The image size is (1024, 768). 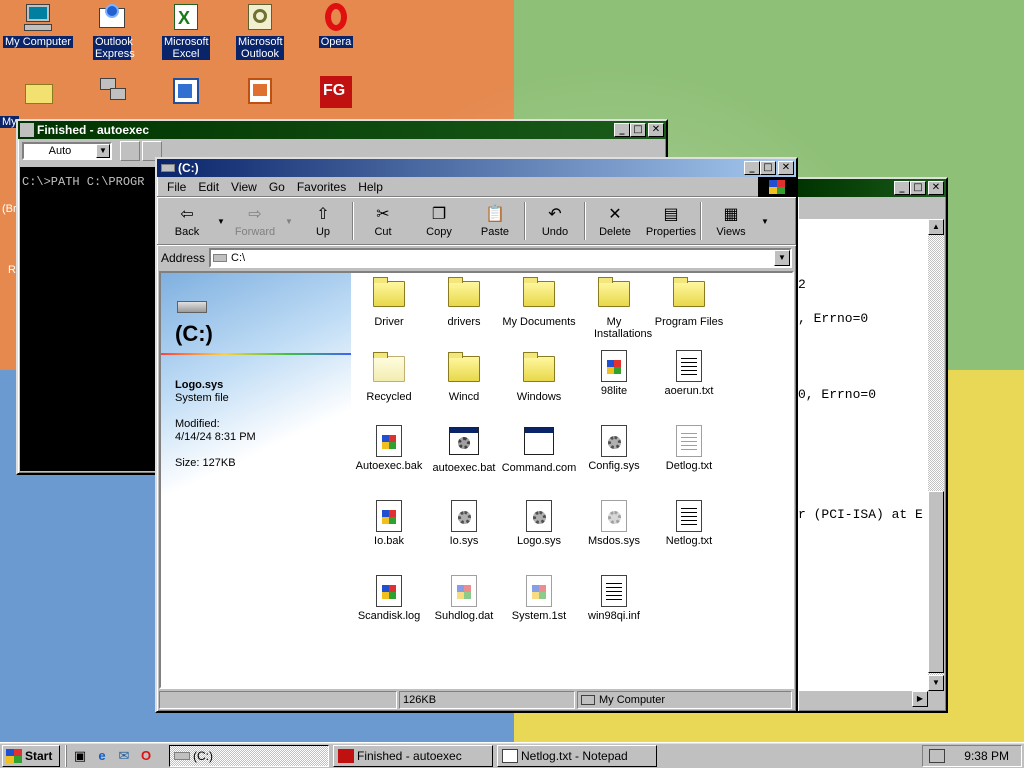 What do you see at coordinates (238, 257) in the screenshot?
I see `address-value: C:\` at bounding box center [238, 257].